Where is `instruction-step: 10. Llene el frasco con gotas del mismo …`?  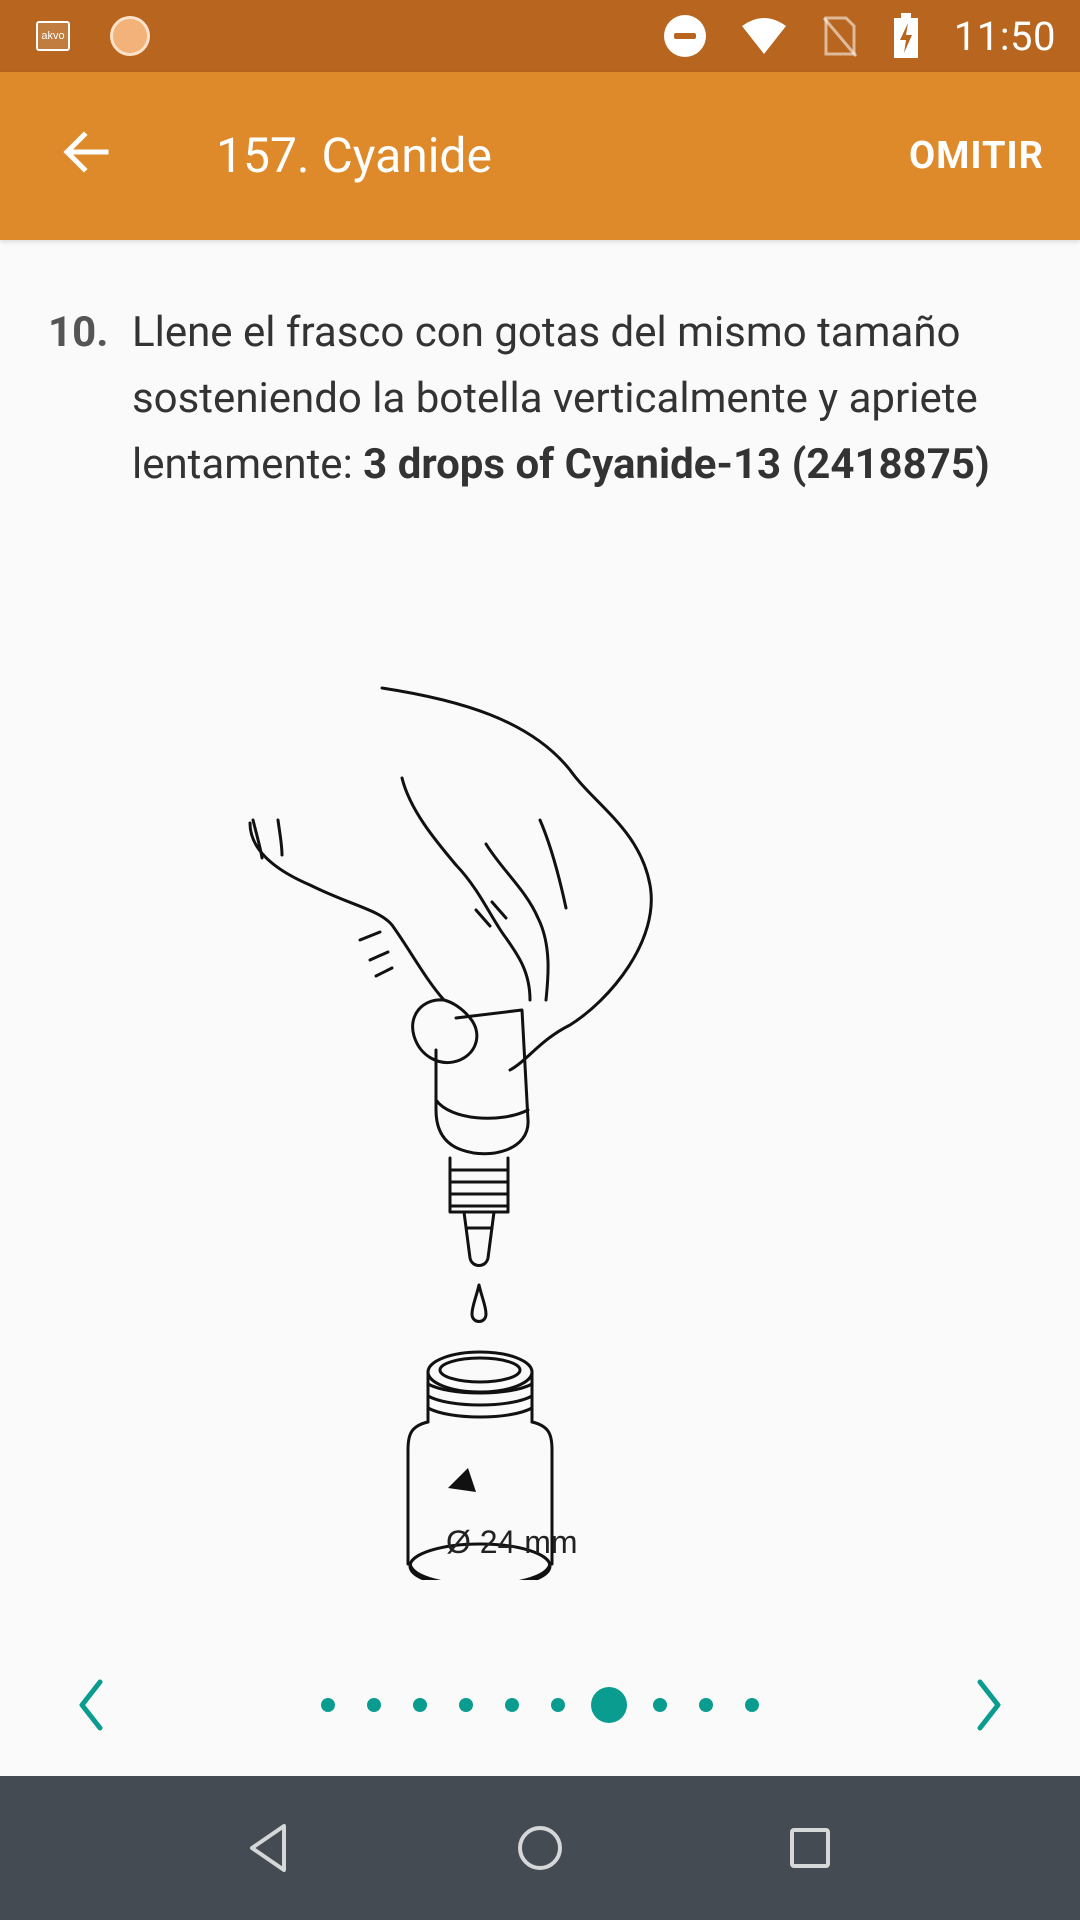
instruction-step: 10. Llene el frasco con gotas del mismo … is located at coordinates (528, 399).